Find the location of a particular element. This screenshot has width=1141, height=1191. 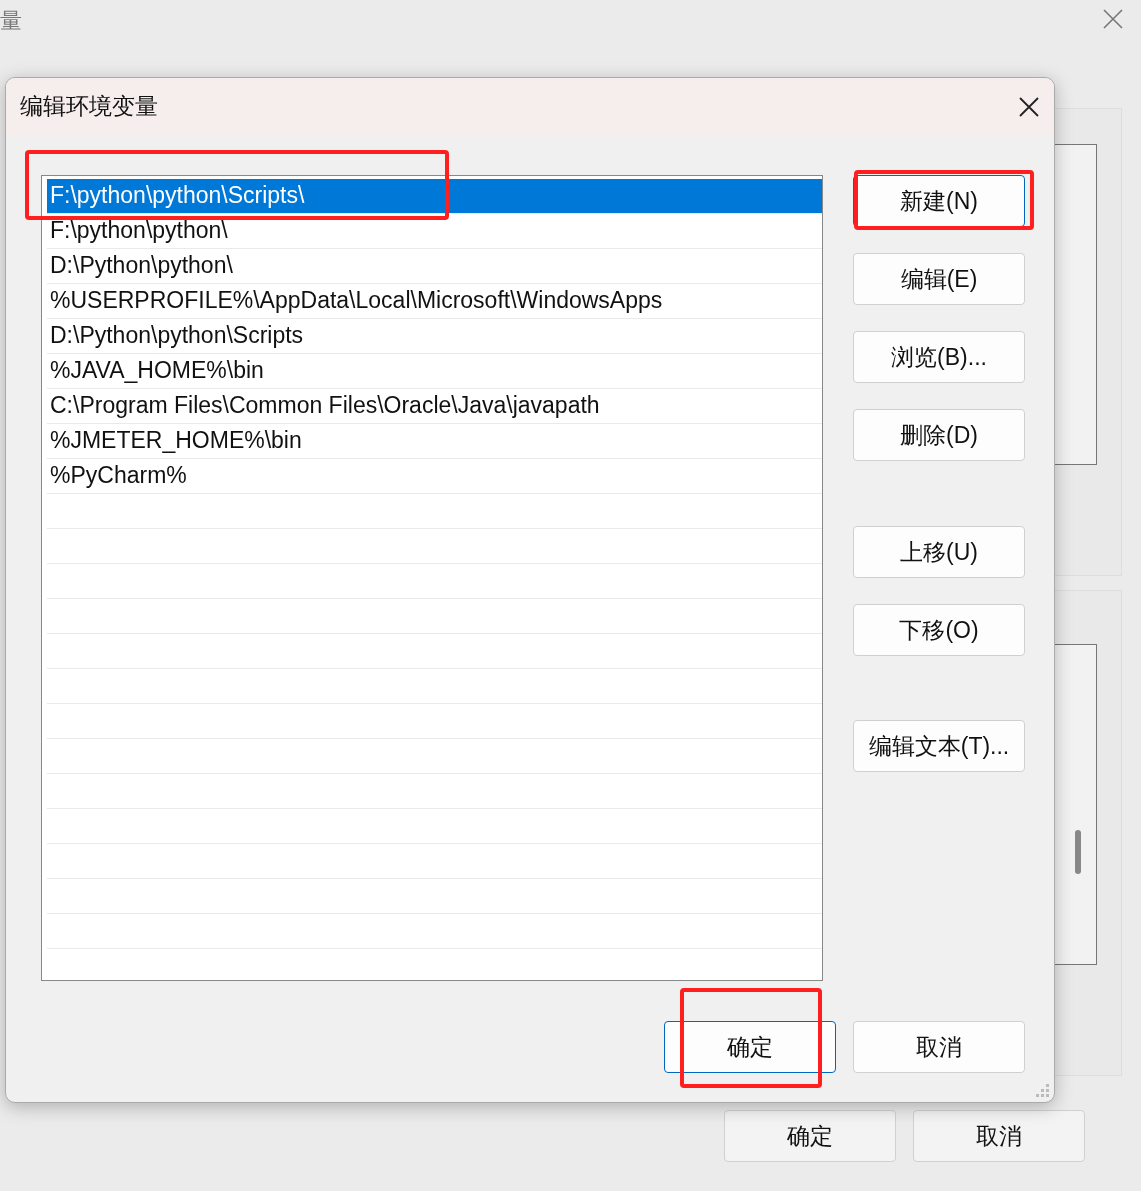

list-row: D:\Python\python\Scripts is located at coordinates (434, 336).